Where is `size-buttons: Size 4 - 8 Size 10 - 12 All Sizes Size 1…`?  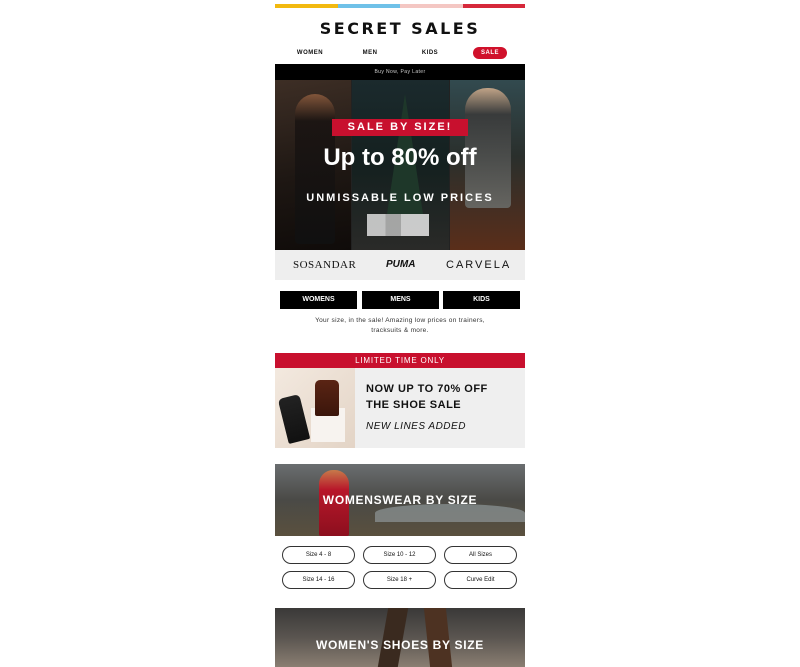
size-buttons: Size 4 - 8 Size 10 - 12 All Sizes Size 1… is located at coordinates (400, 568).